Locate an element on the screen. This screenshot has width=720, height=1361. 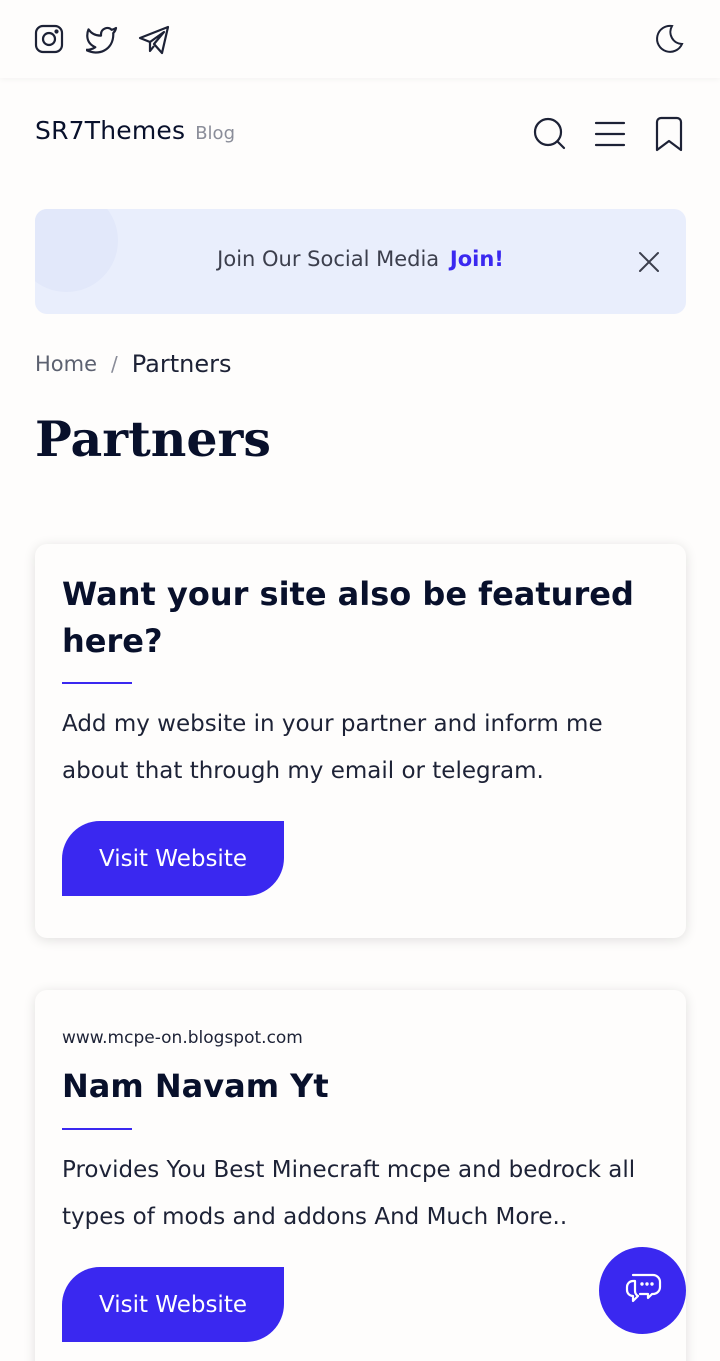
chat-button is located at coordinates (642, 1290).